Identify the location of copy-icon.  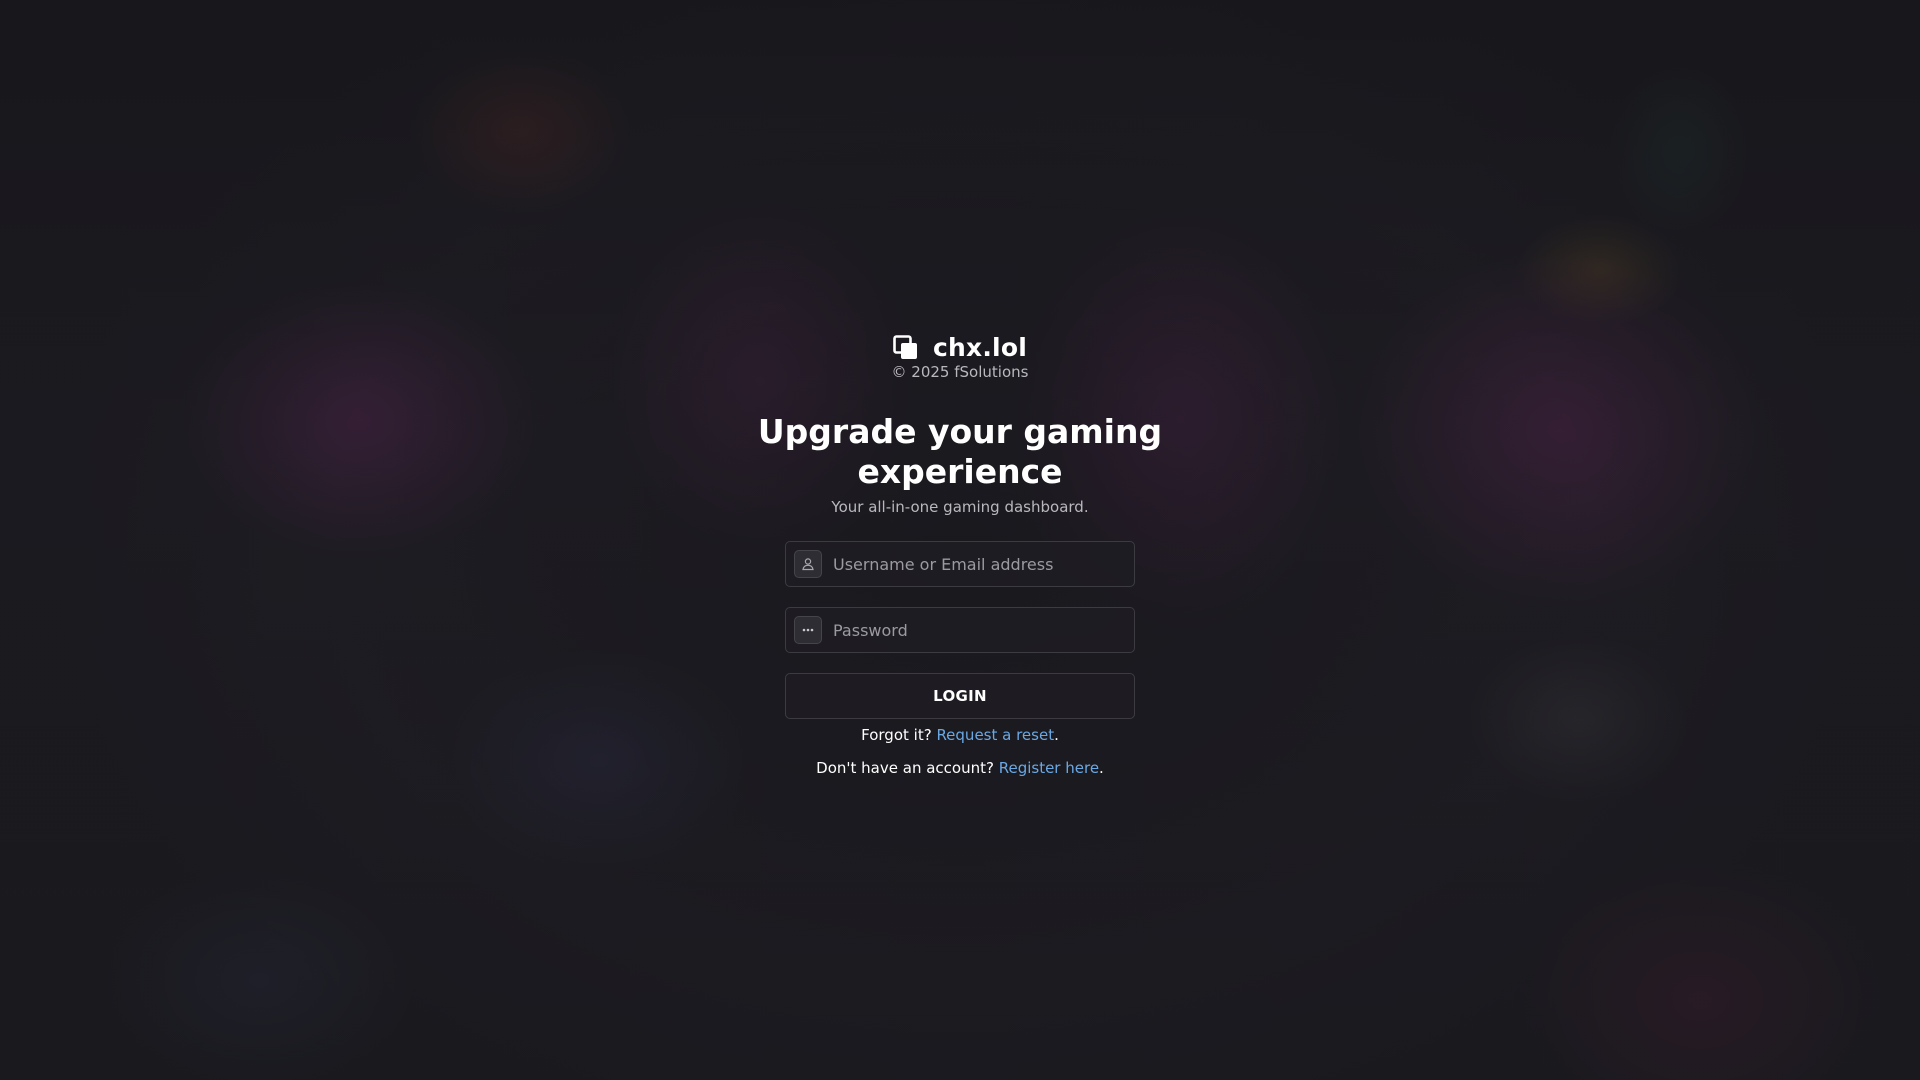
(906, 347).